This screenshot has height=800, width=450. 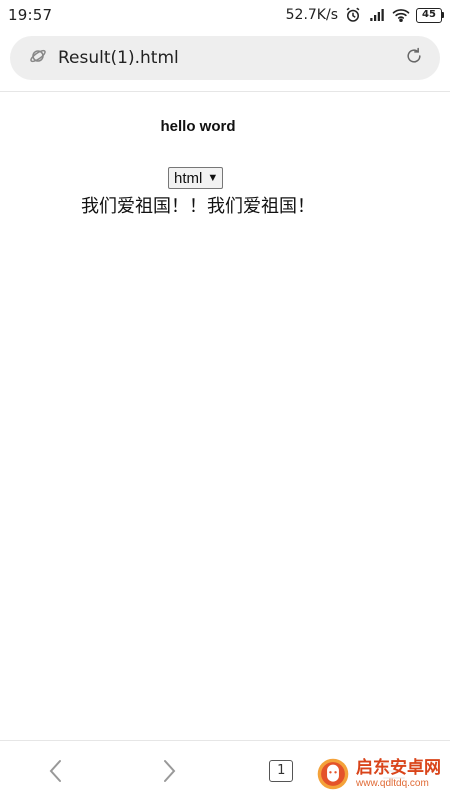 I want to click on network-speed: 52.7K/s, so click(x=311, y=15).